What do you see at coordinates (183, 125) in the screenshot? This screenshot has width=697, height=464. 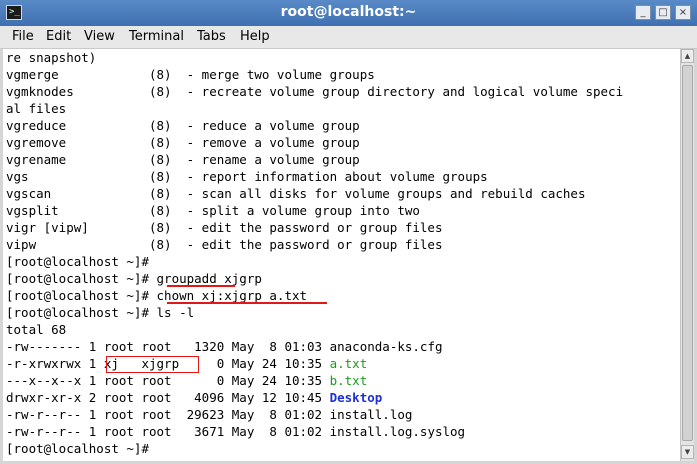 I see `terminal-line: vgreduce (8) - reduce a volume group` at bounding box center [183, 125].